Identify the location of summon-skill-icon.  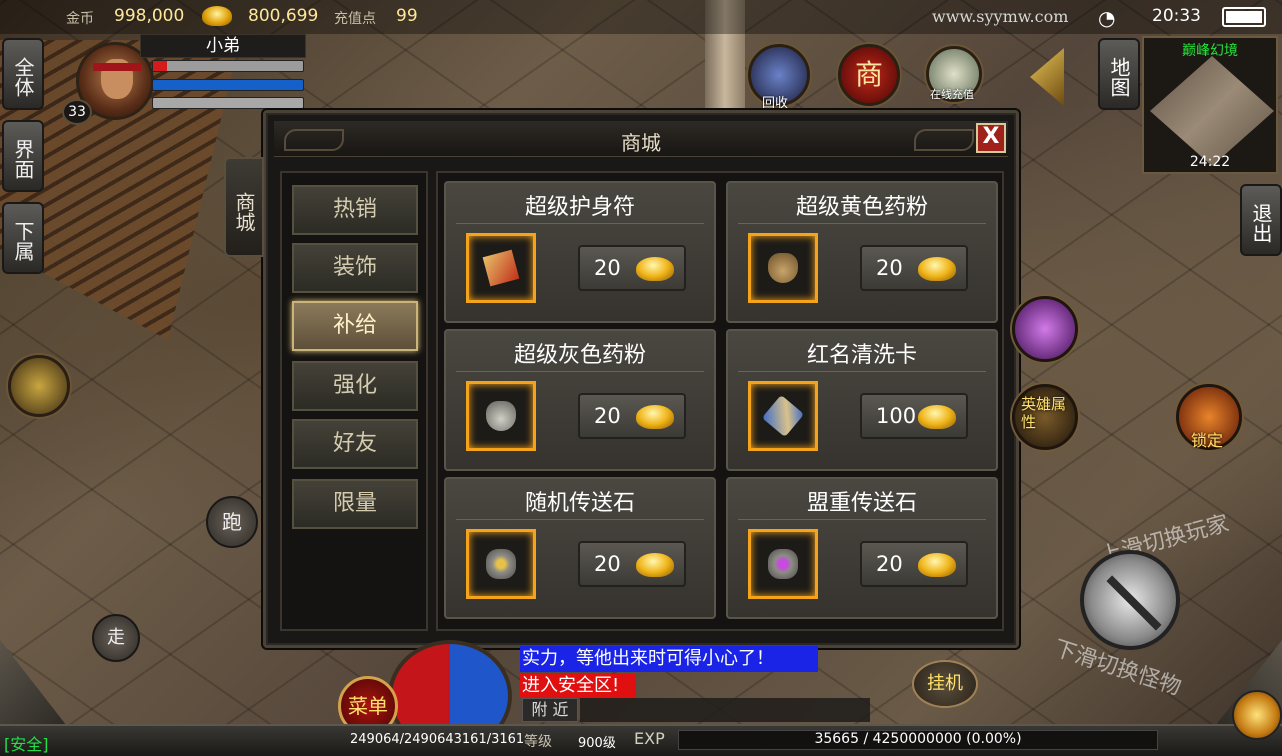
(1045, 329).